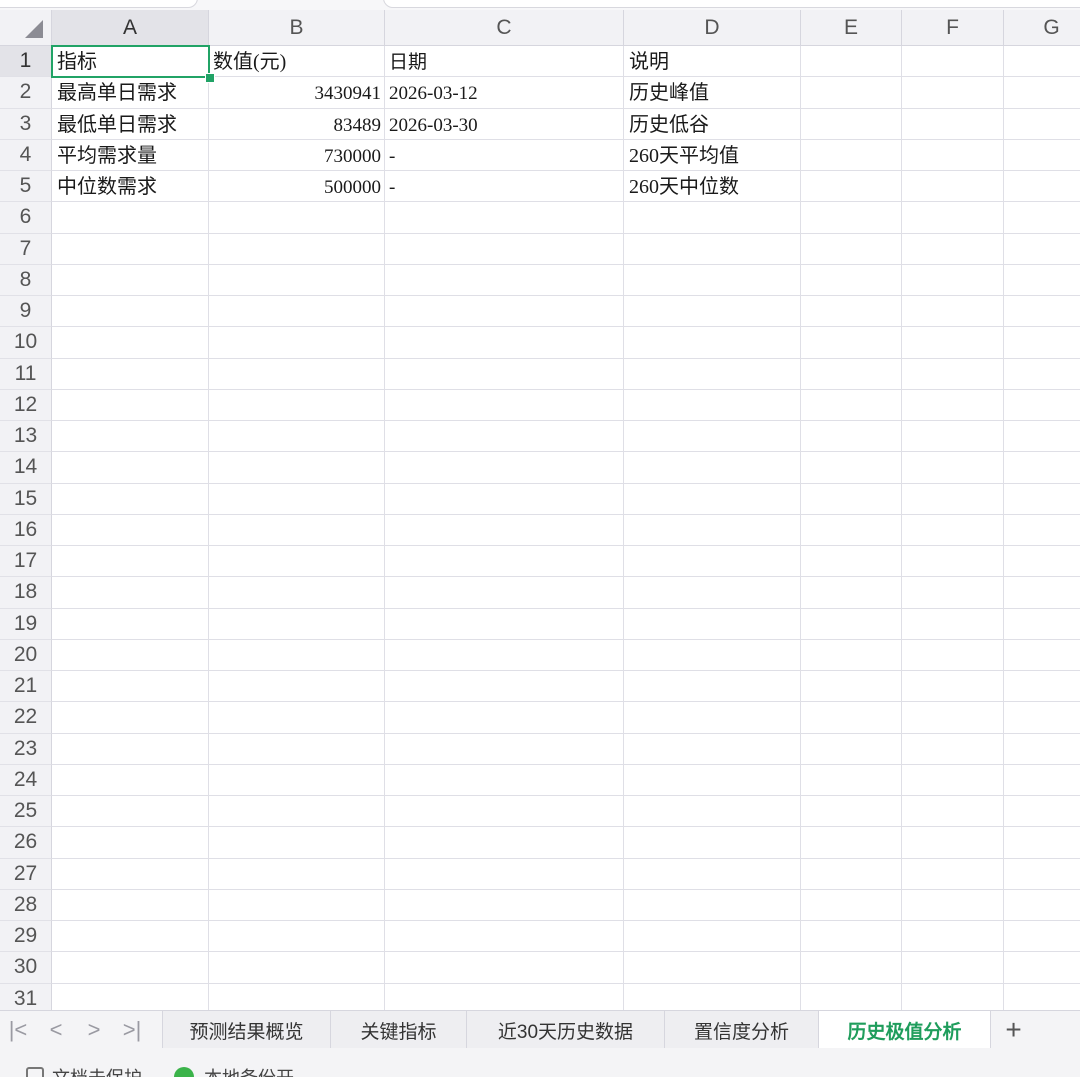 The width and height of the screenshot is (1080, 1077). I want to click on shield-icon, so click(35, 1072).